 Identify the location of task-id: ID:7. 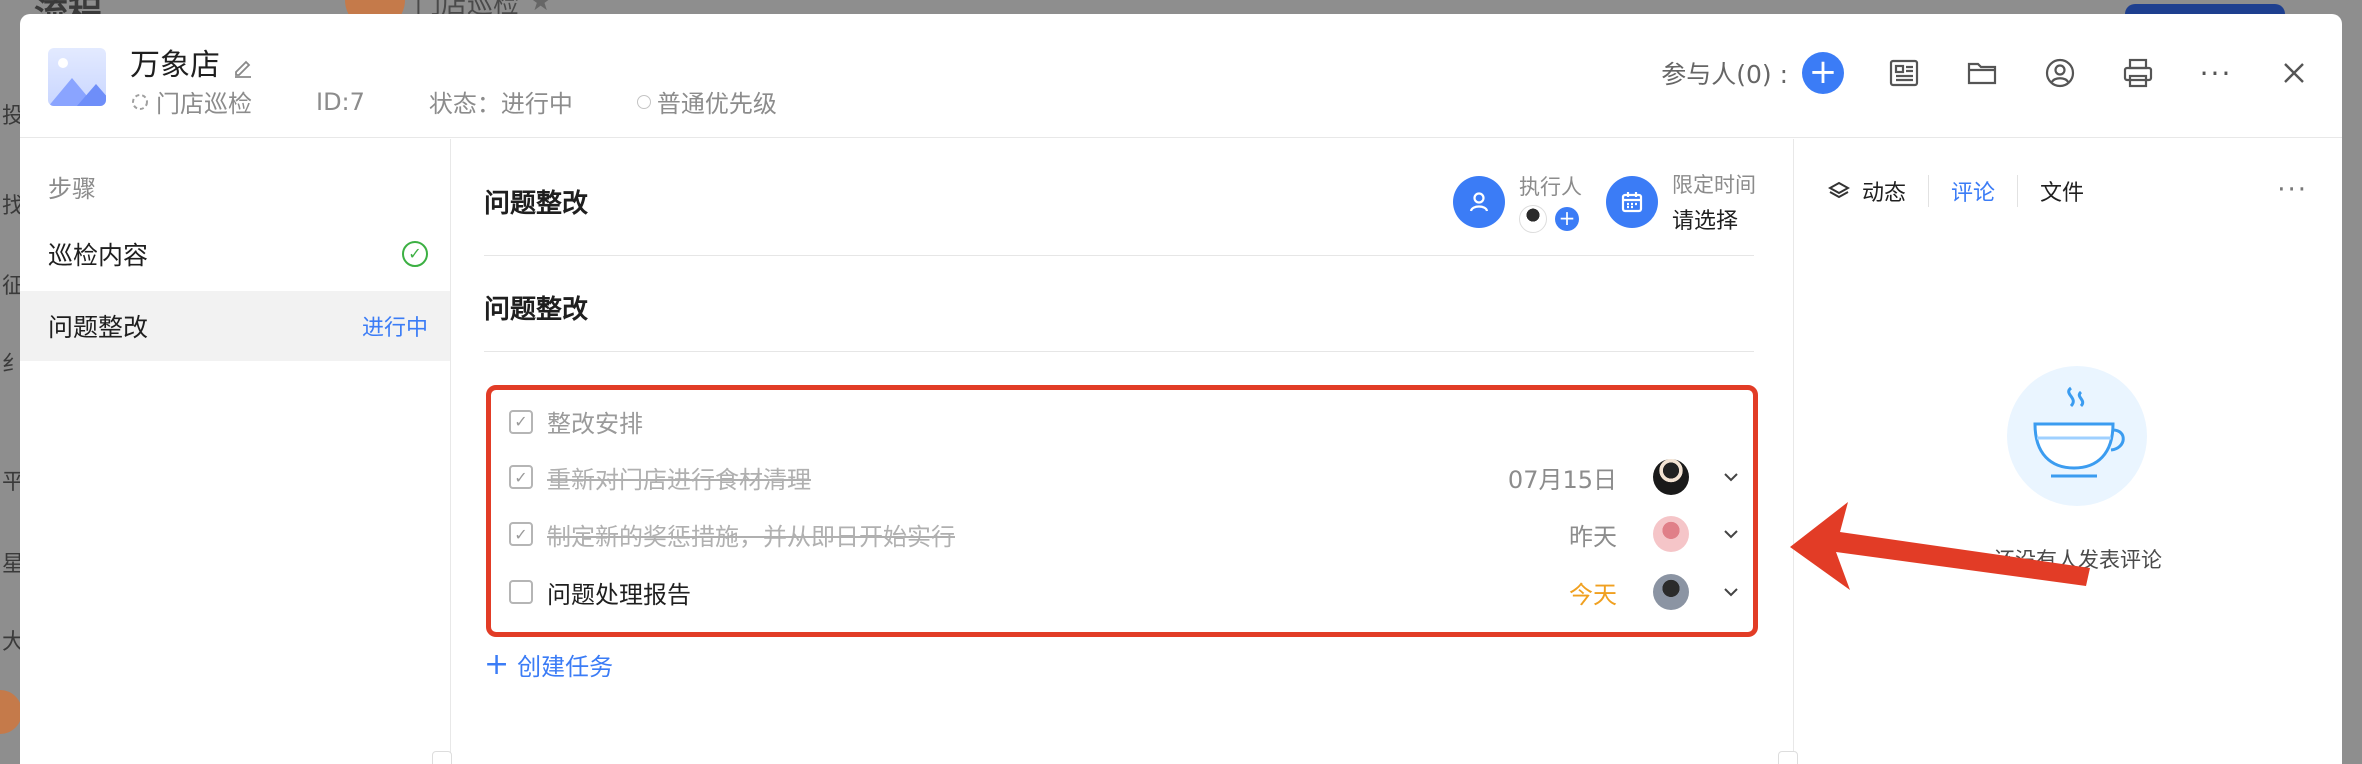
(340, 101).